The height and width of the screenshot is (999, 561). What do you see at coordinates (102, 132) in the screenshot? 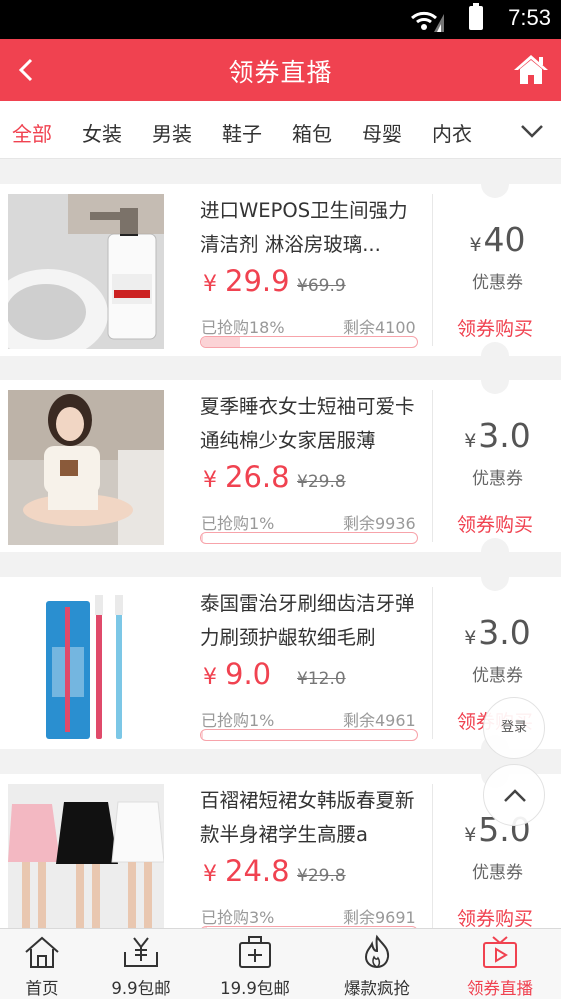
I see `tab-womens-clothing: 女装` at bounding box center [102, 132].